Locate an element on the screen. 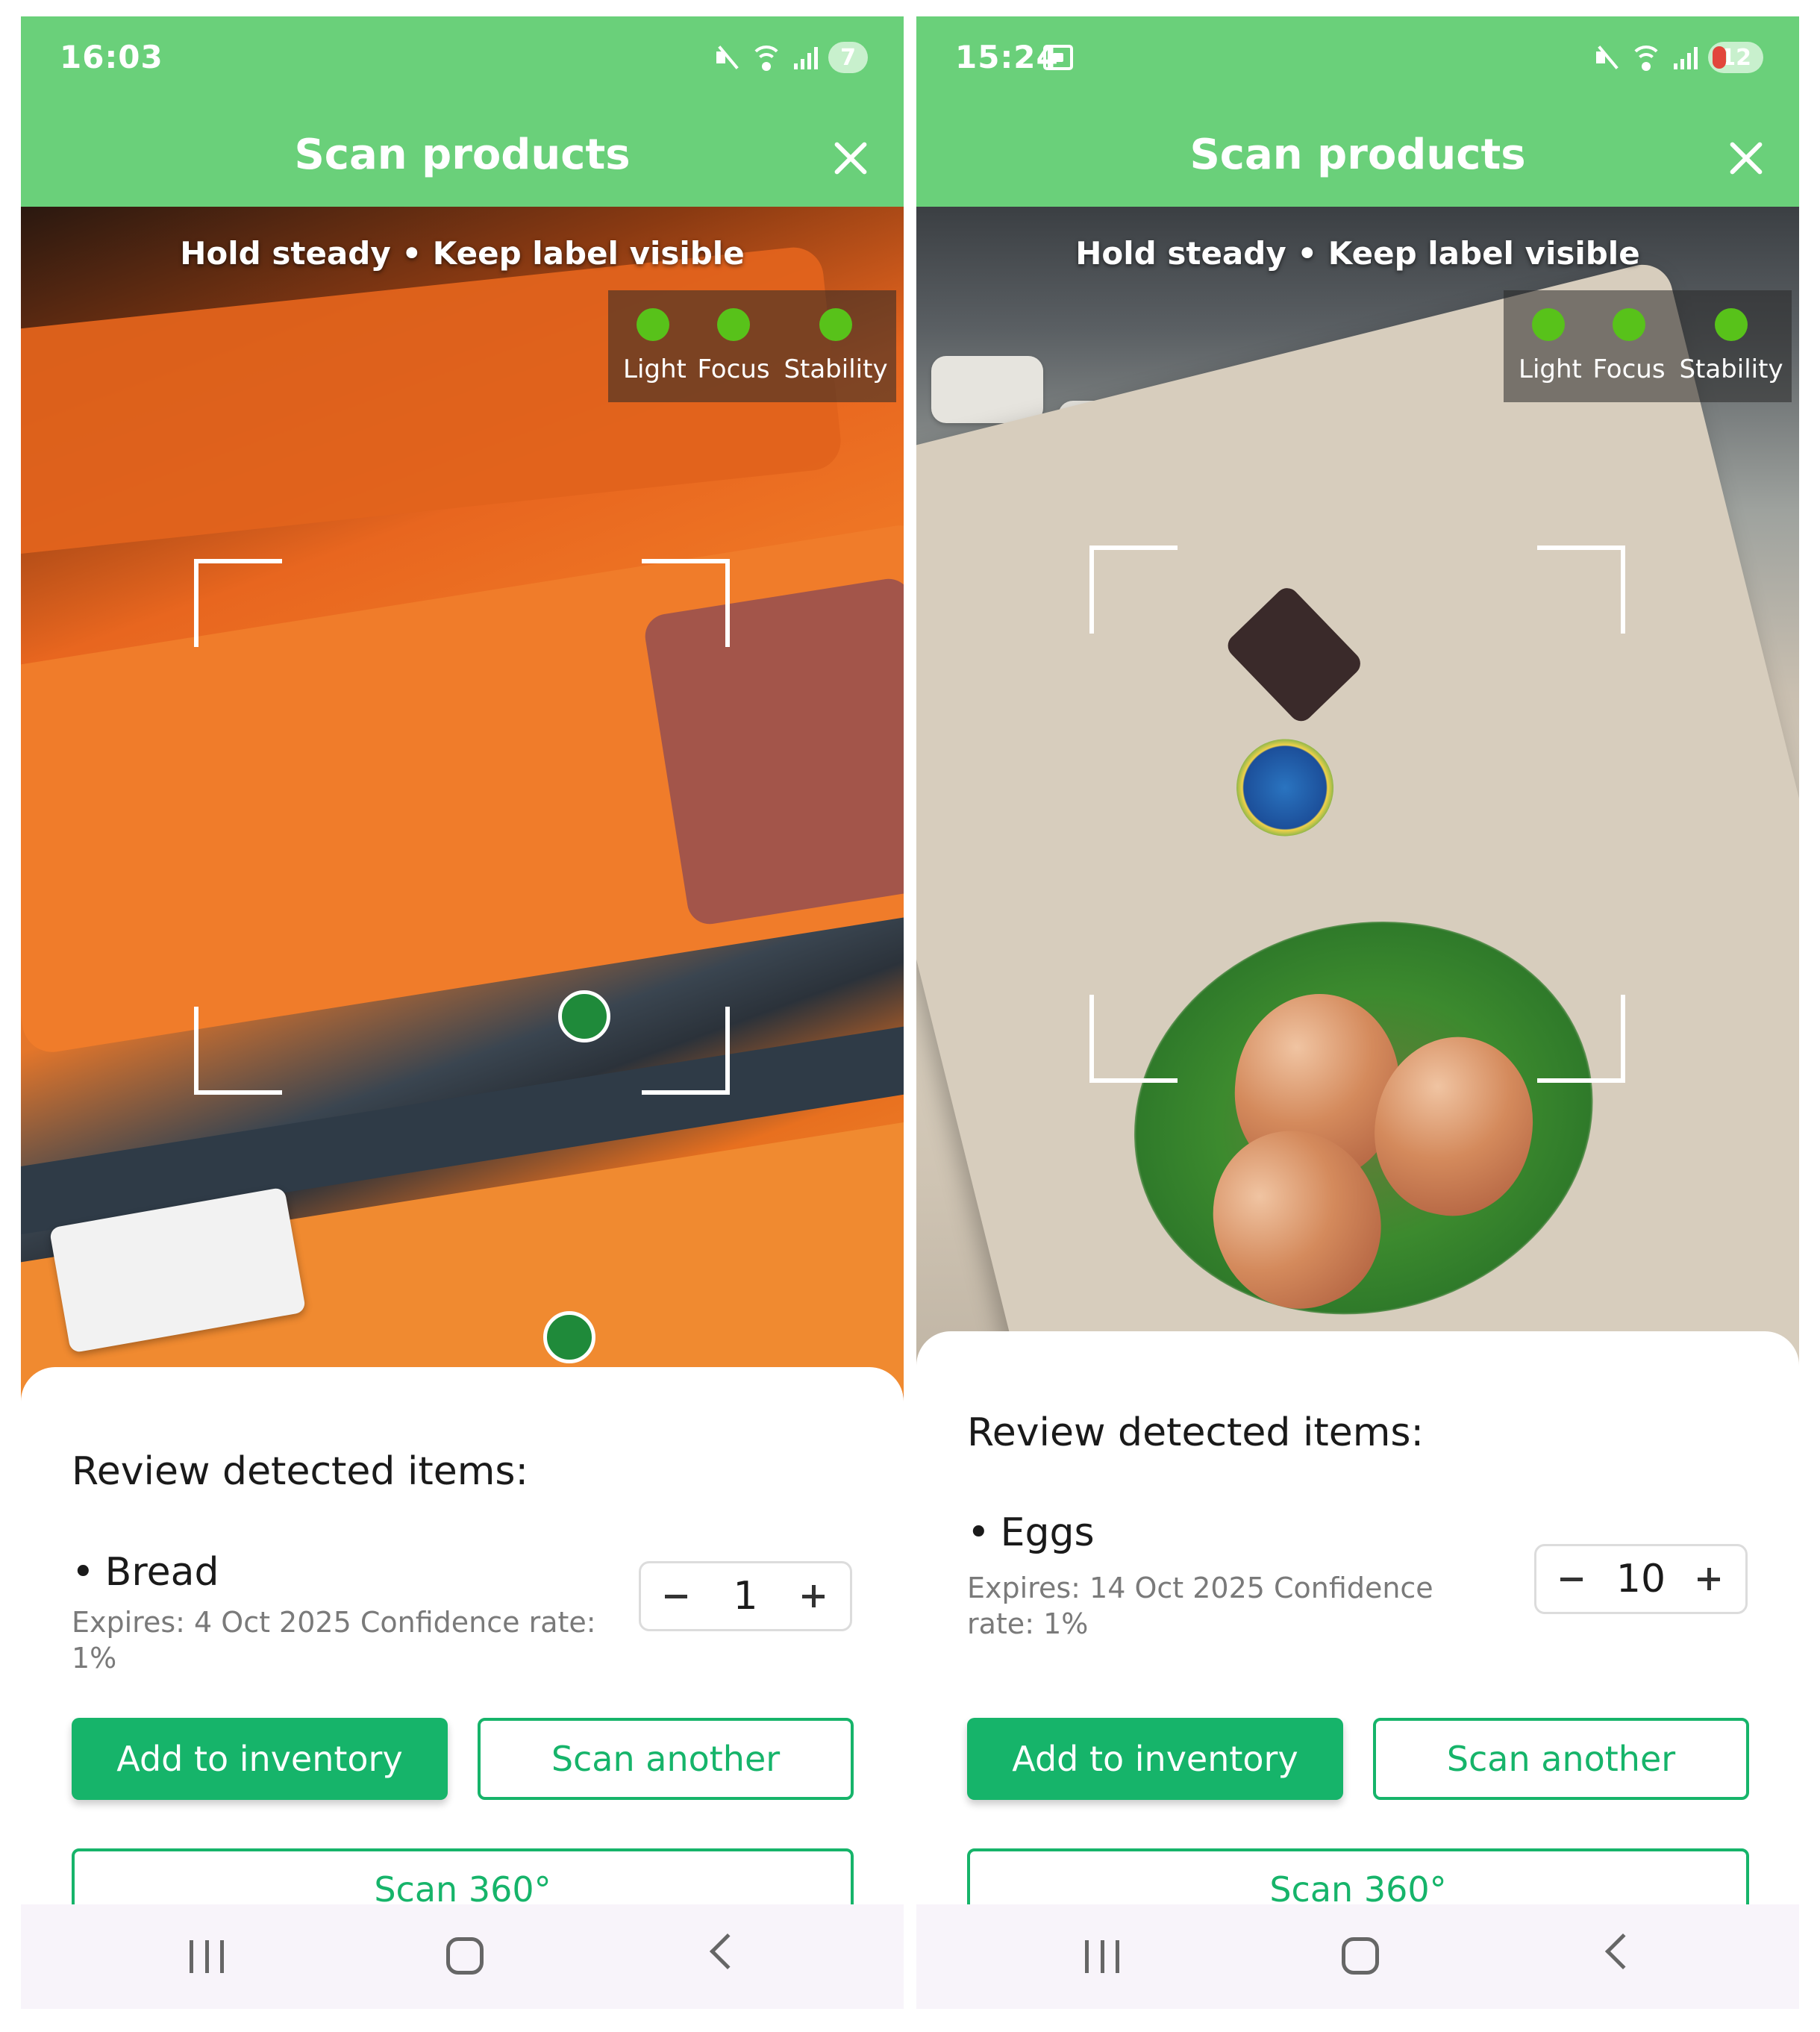 This screenshot has height=2032, width=1820. camera-scene-shelf-item is located at coordinates (987, 389).